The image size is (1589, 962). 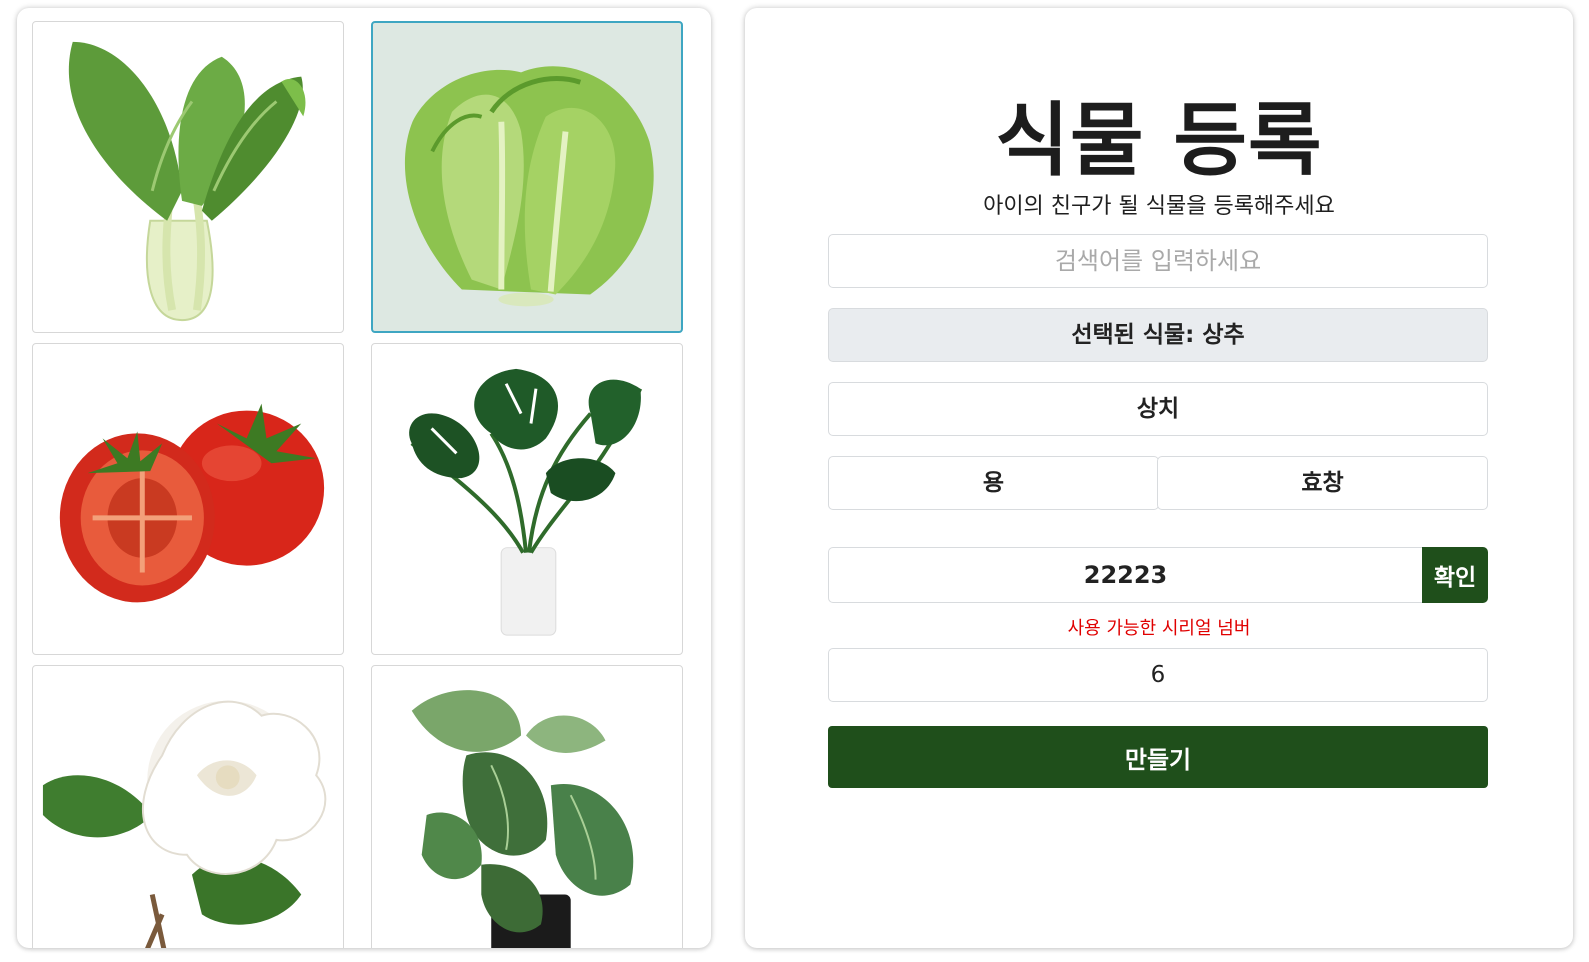 I want to click on plant-tile-monstera, so click(x=527, y=499).